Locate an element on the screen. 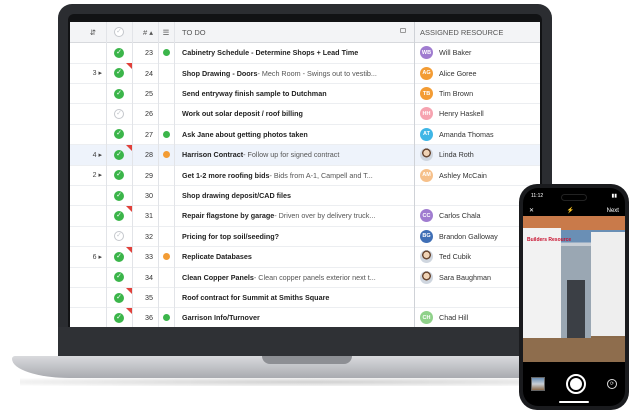 This screenshot has height=416, width=629. wrap-sign-text: Builders Resource is located at coordinates (549, 240).